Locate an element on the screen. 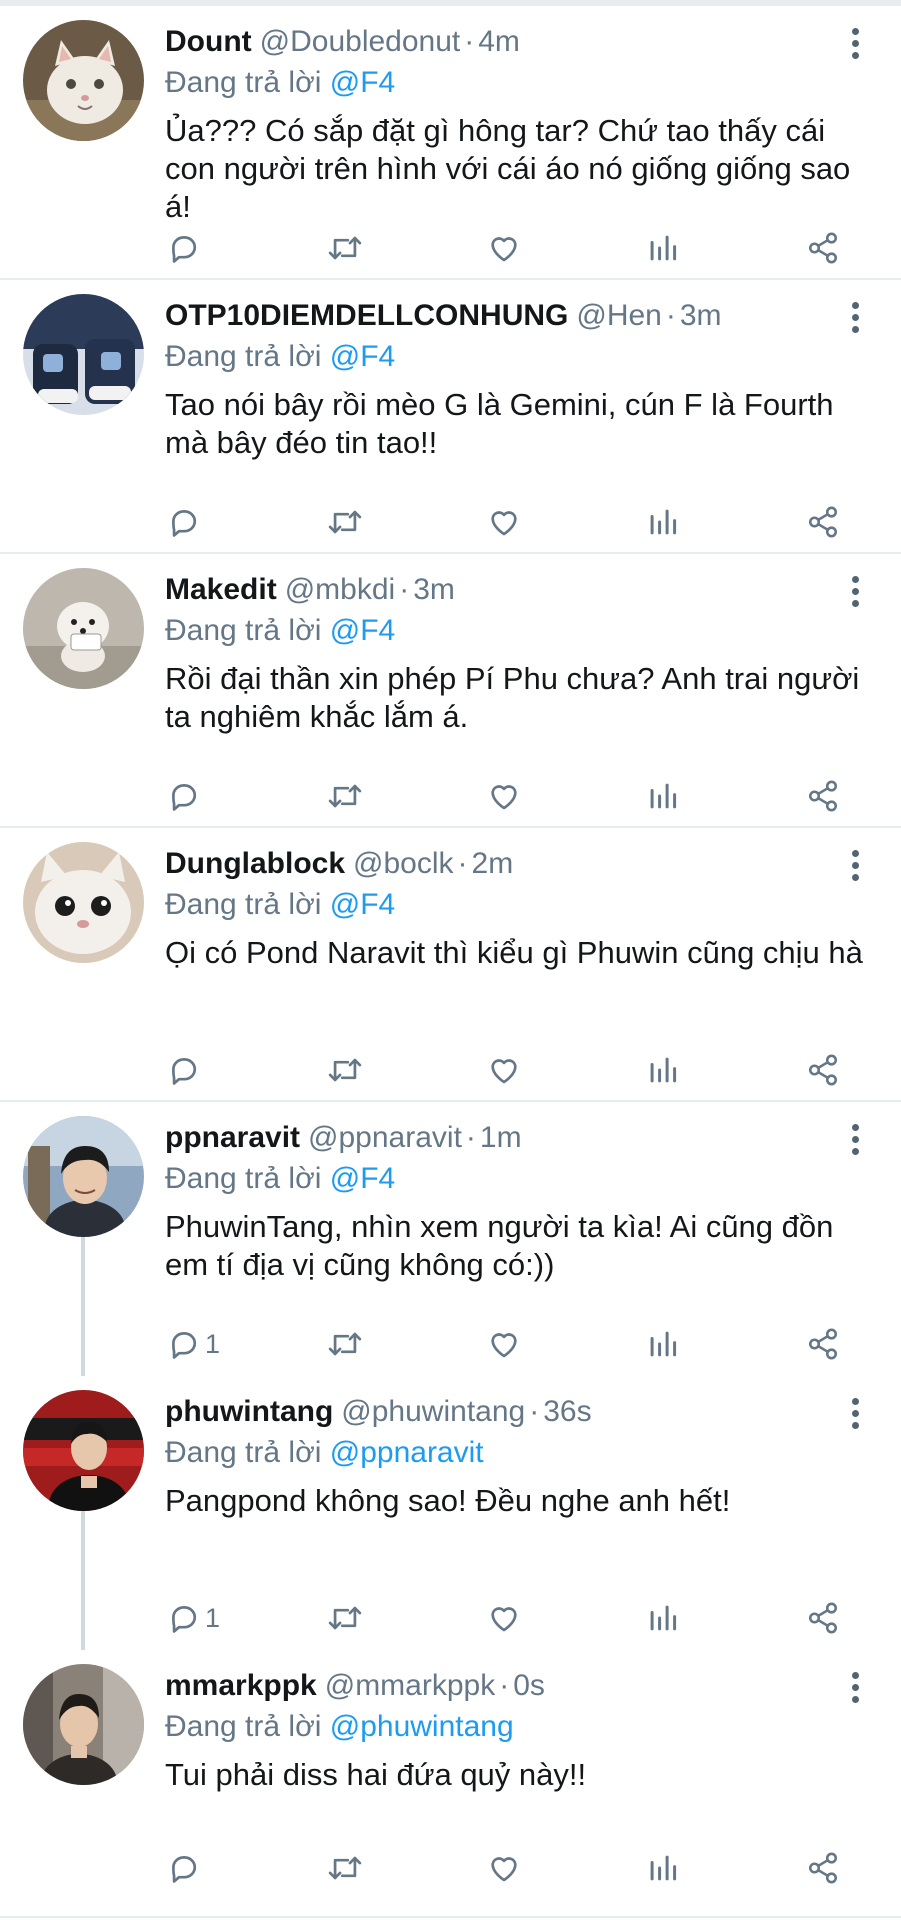  timestamp: 1m is located at coordinates (501, 1137).